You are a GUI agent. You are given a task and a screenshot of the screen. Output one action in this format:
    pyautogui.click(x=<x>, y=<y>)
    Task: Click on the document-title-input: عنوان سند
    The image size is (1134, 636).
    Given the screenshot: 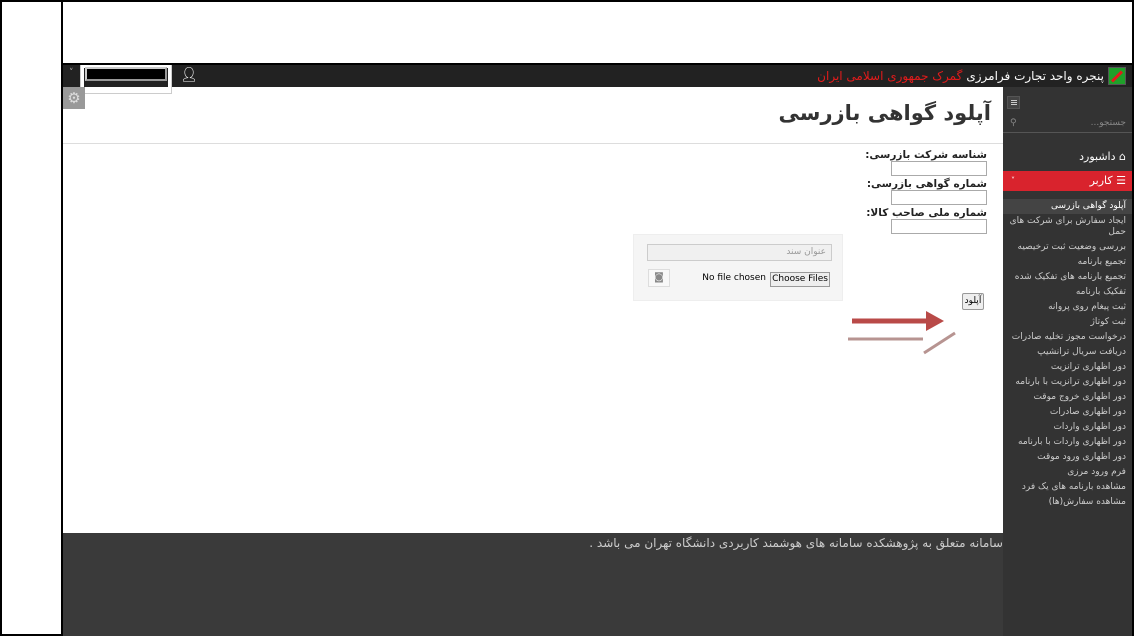 What is the action you would take?
    pyautogui.click(x=739, y=252)
    